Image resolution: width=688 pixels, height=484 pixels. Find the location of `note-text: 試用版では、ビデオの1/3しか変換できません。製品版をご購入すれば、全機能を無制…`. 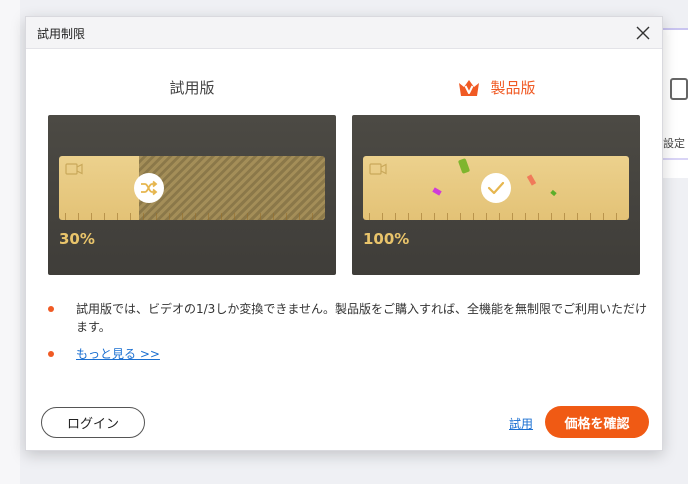

note-text: 試用版では、ビデオの1/3しか変換できません。製品版をご購入すれば、全機能を無制… is located at coordinates (361, 318).